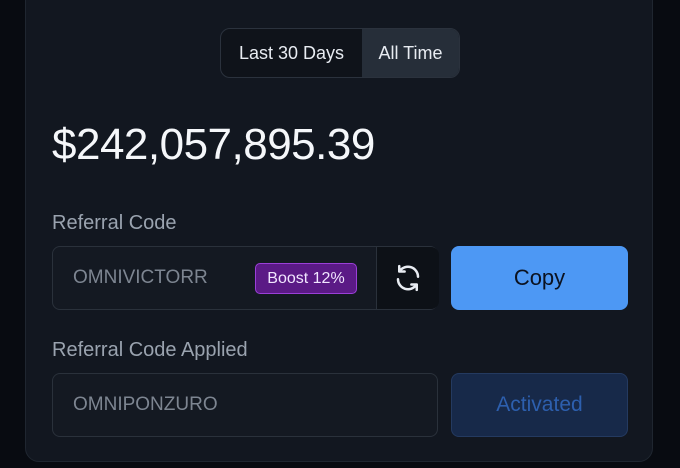 The height and width of the screenshot is (468, 680). What do you see at coordinates (245, 405) in the screenshot?
I see `applied-code-field: OMNIPONZURO` at bounding box center [245, 405].